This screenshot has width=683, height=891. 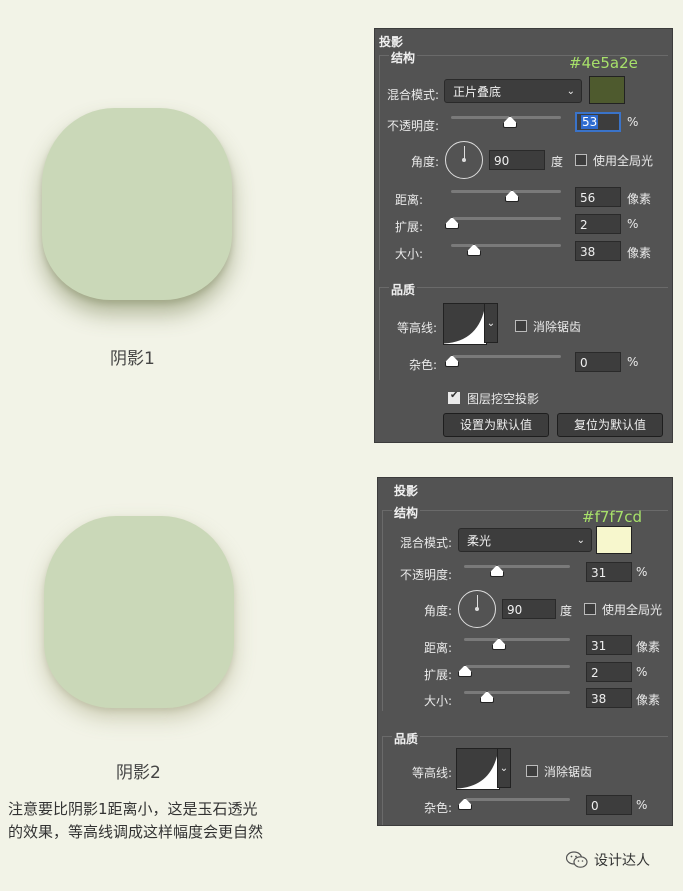 What do you see at coordinates (610, 425) in the screenshot?
I see `reset-default-button: 复位为默认值` at bounding box center [610, 425].